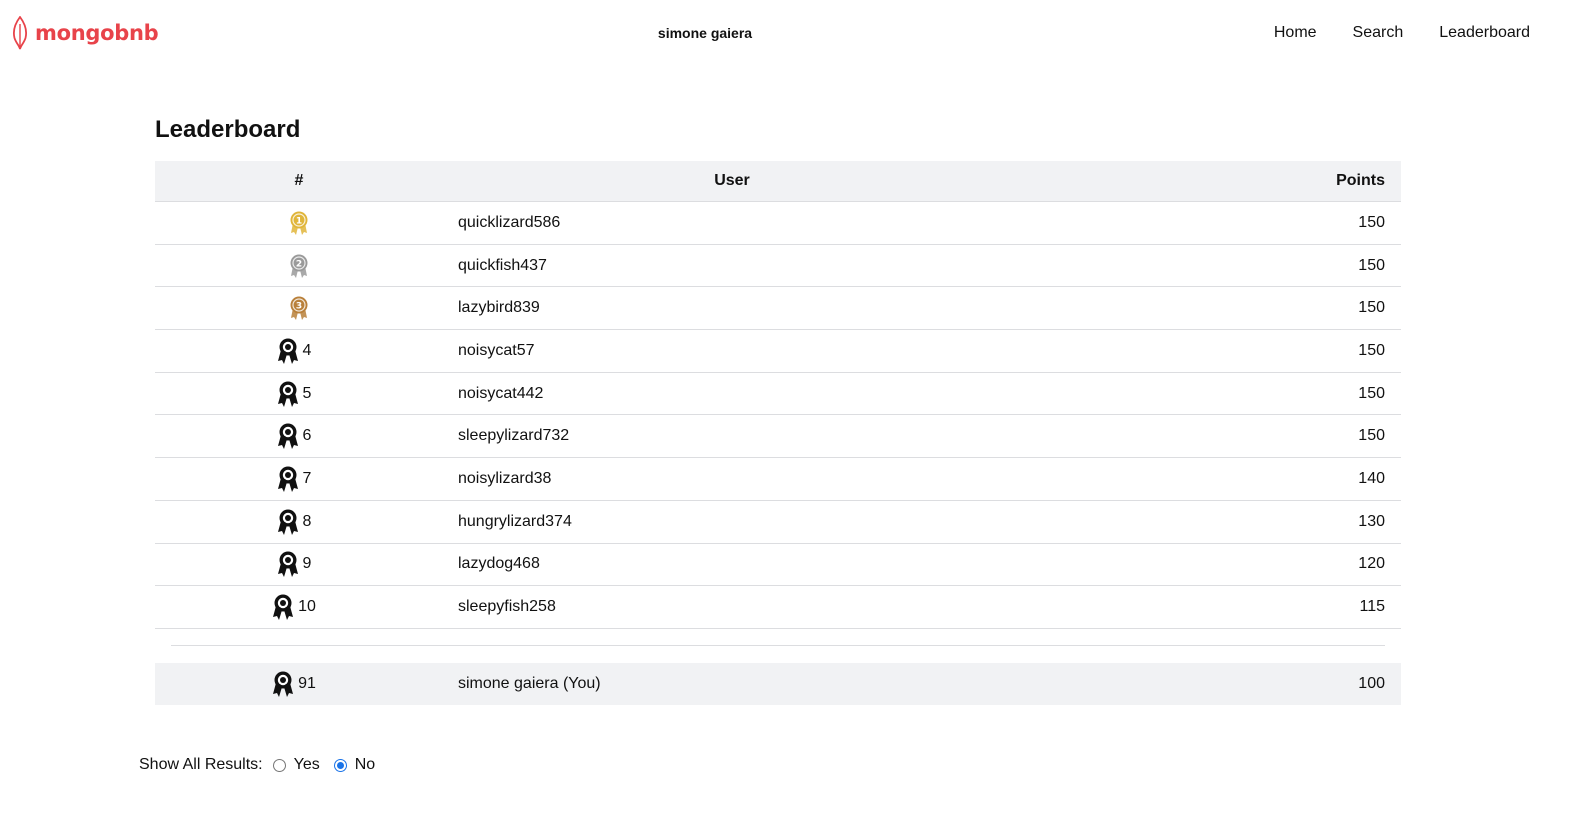 This screenshot has height=813, width=1570. I want to click on rank-cell: 3, so click(299, 308).